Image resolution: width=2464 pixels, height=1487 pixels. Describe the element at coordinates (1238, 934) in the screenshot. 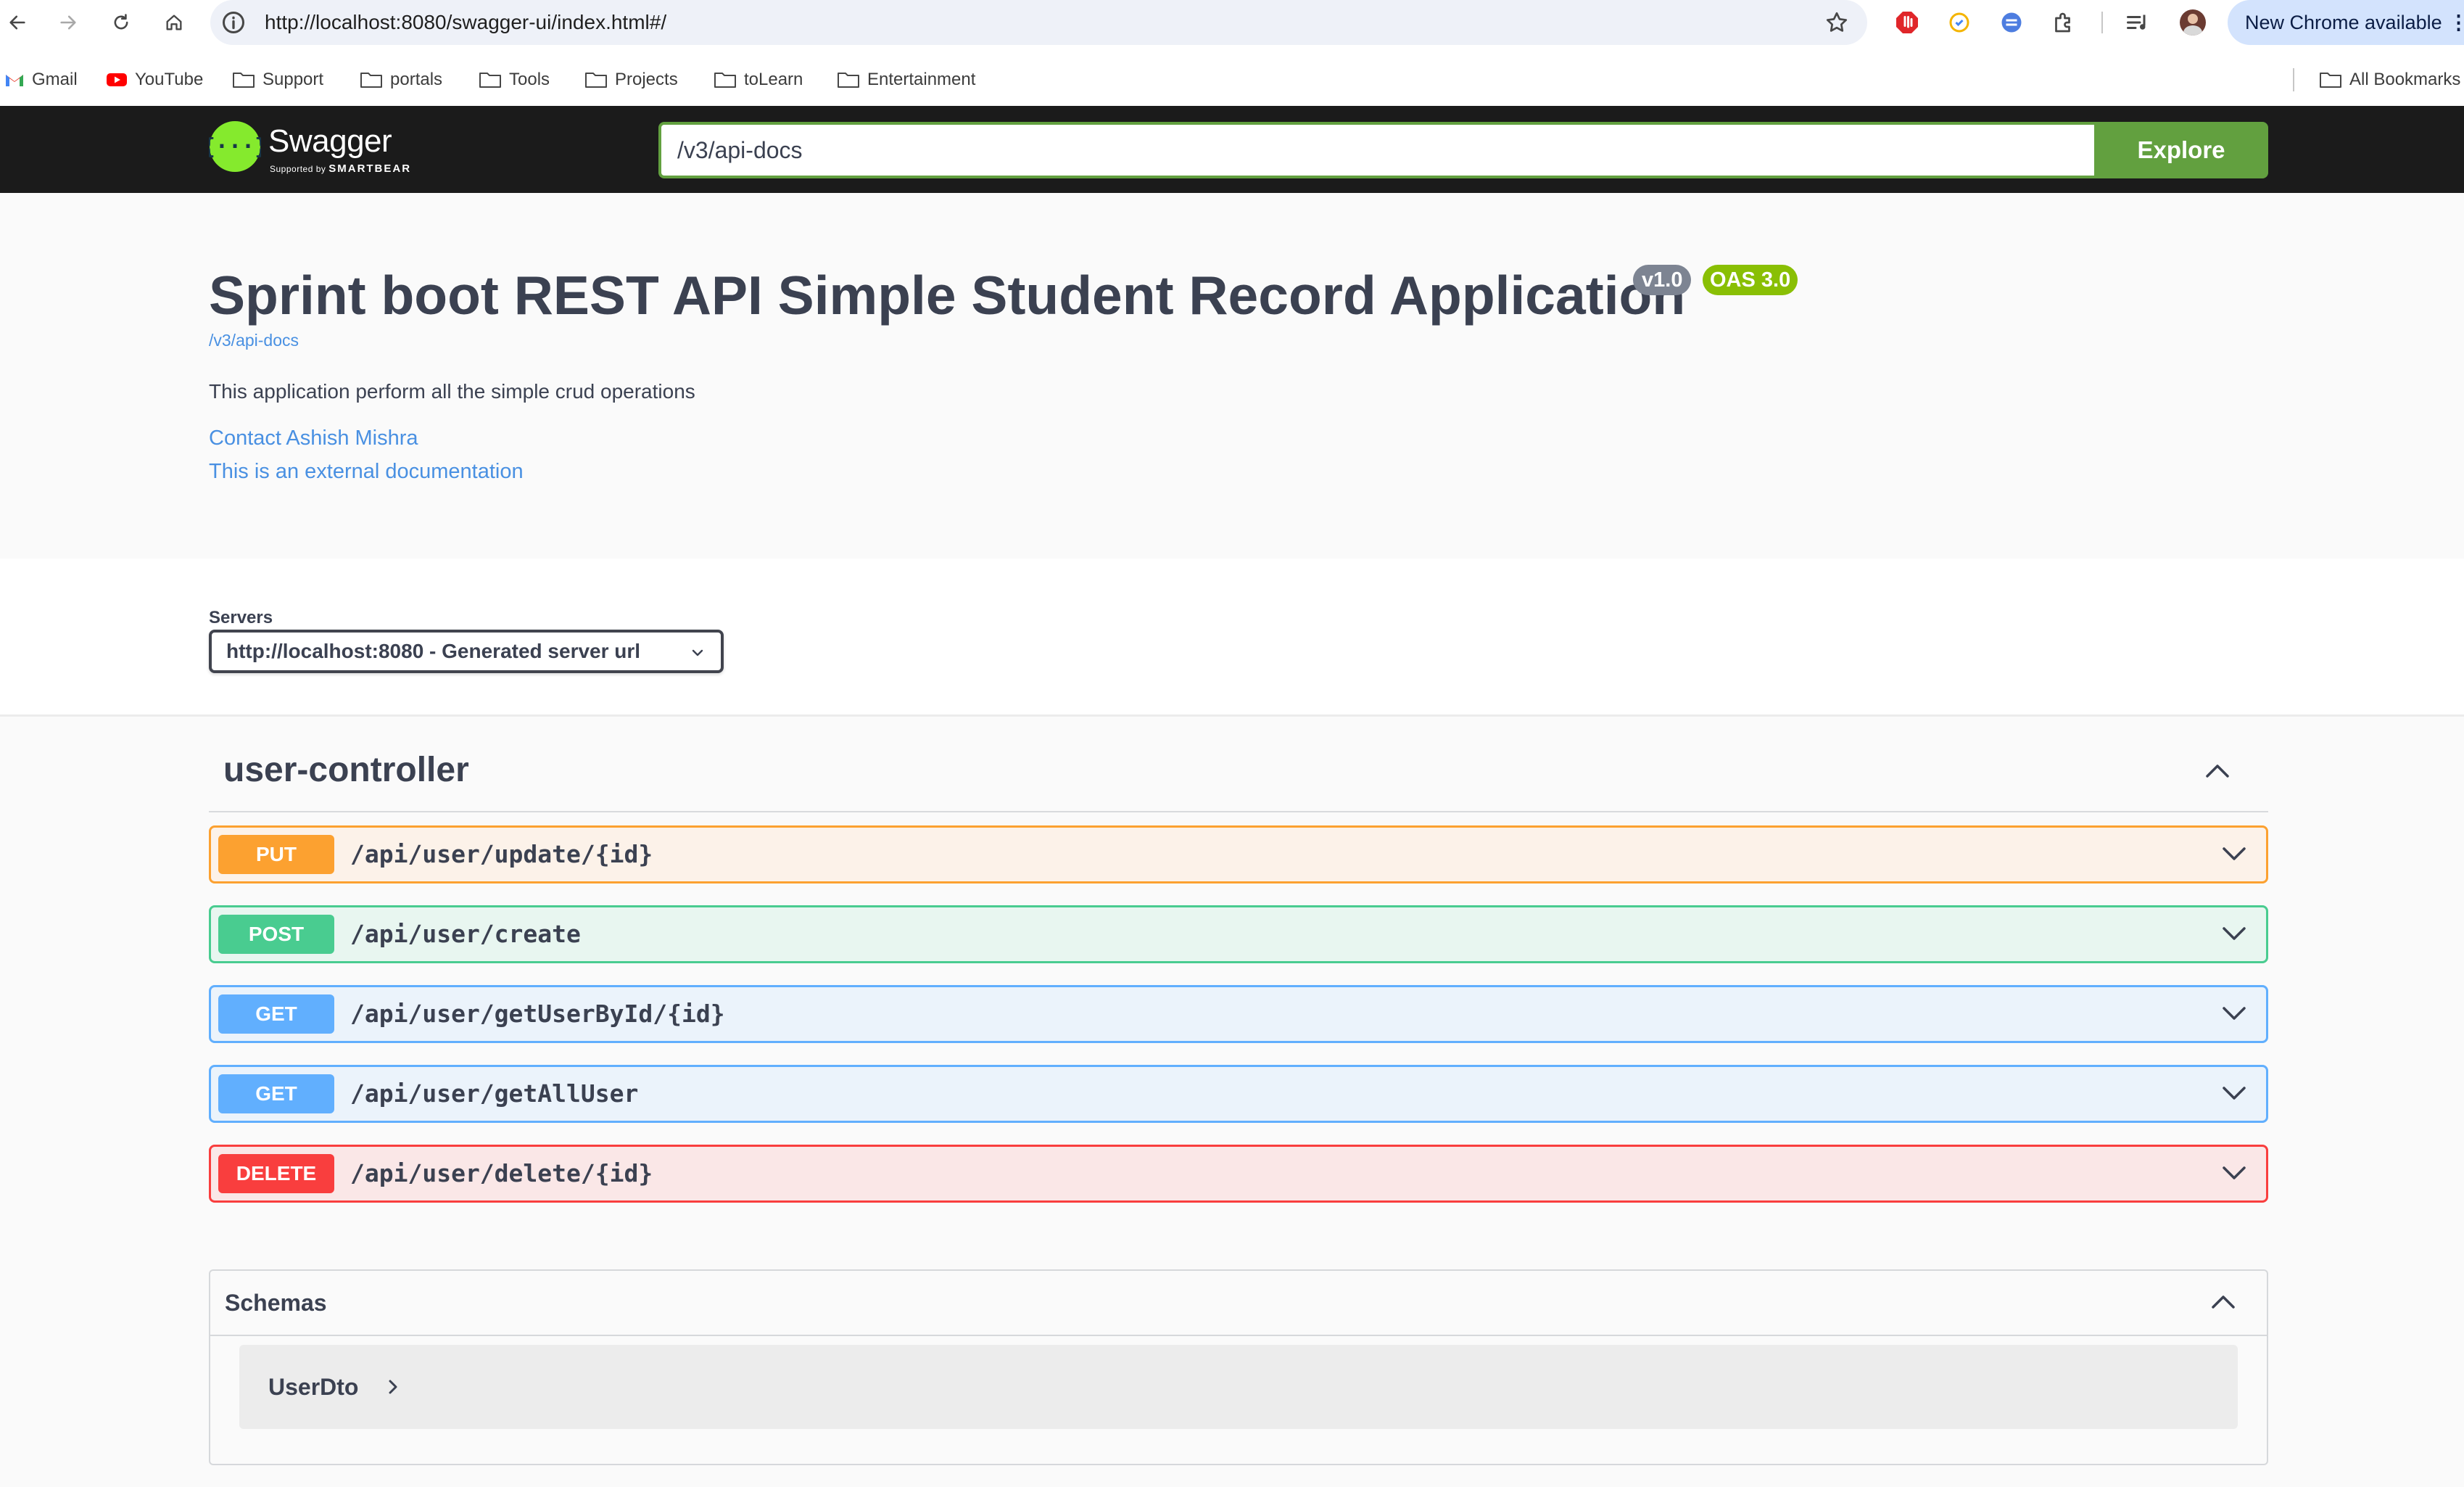

I see `operation-post-create: POST /api/user/create` at that location.